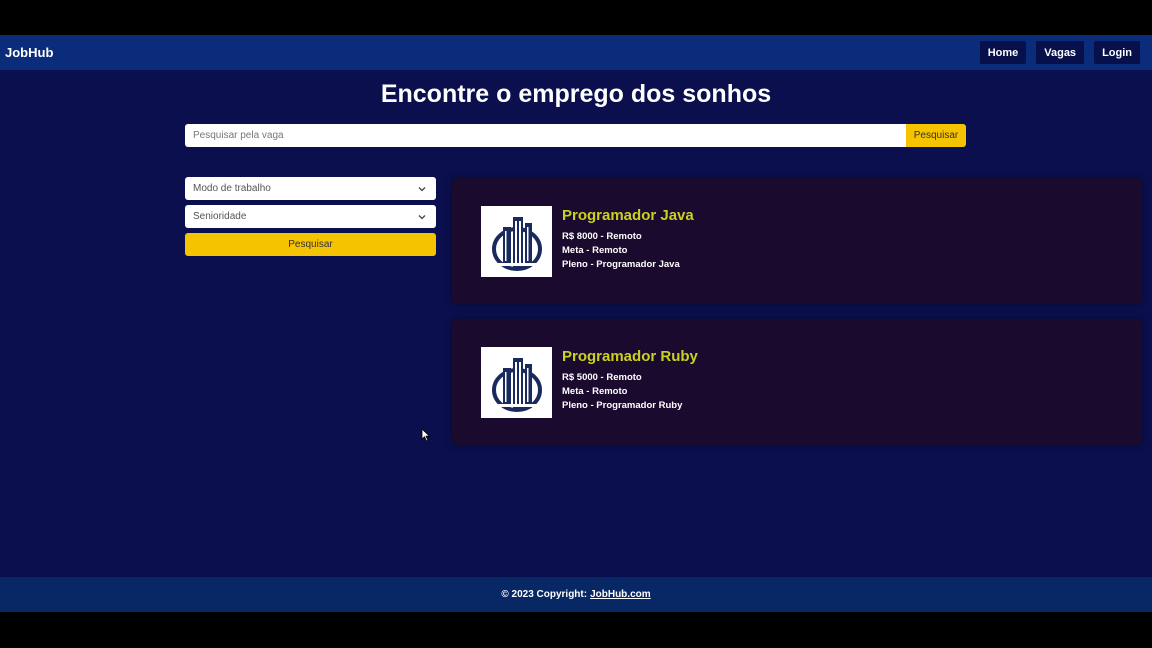 Image resolution: width=1152 pixels, height=648 pixels. Describe the element at coordinates (620, 594) in the screenshot. I see `footer-link: JobHub.com` at that location.